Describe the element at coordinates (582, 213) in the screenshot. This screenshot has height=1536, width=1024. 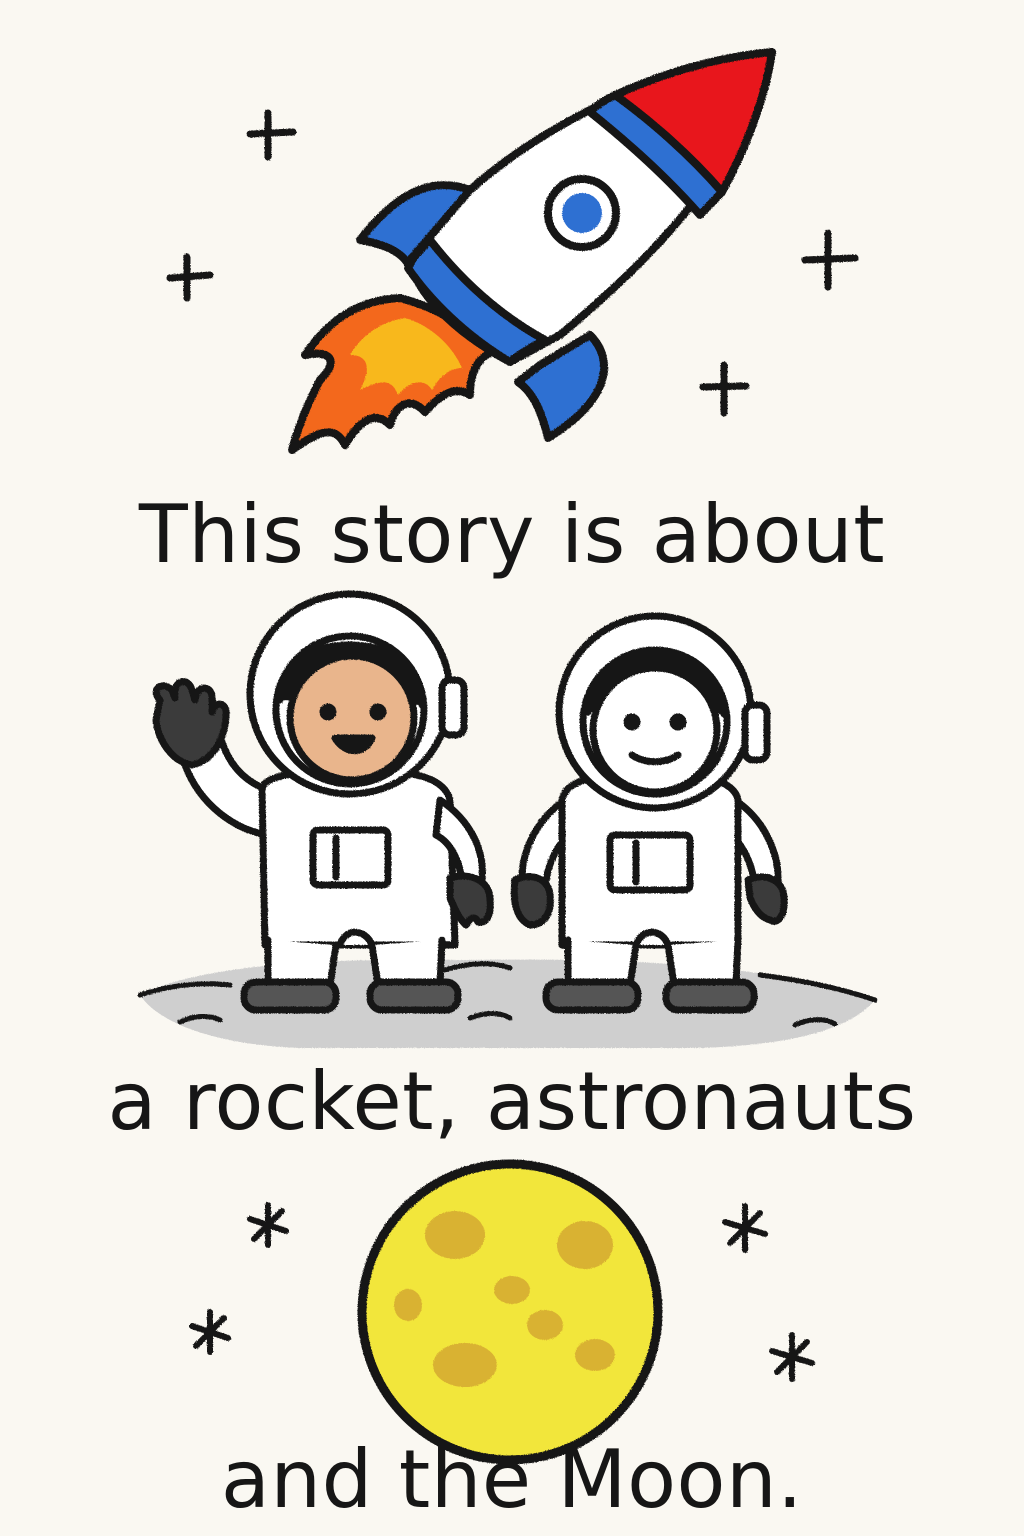
I see `rocket-window-glass` at that location.